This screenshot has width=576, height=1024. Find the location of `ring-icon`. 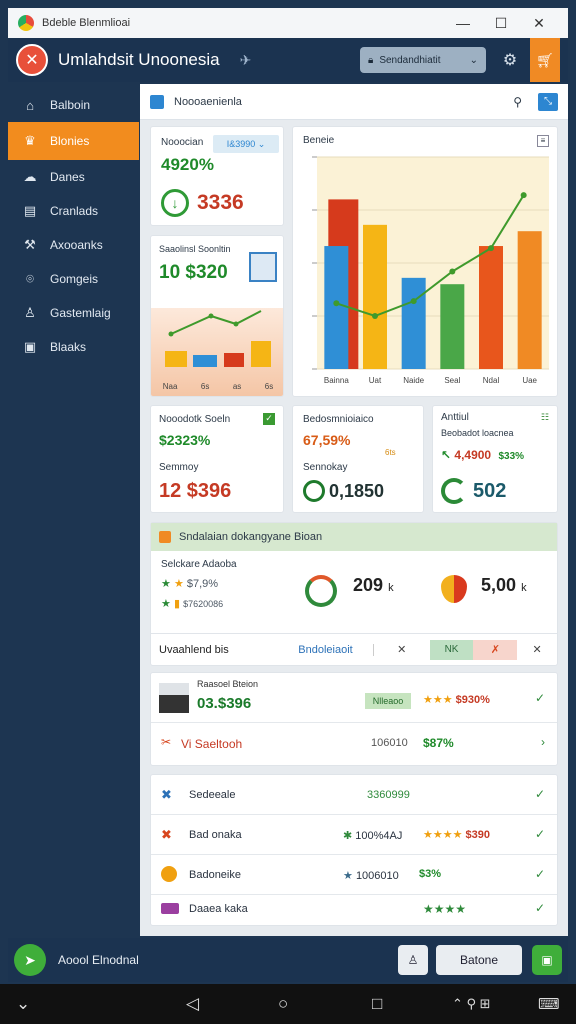

ring-icon is located at coordinates (314, 491).